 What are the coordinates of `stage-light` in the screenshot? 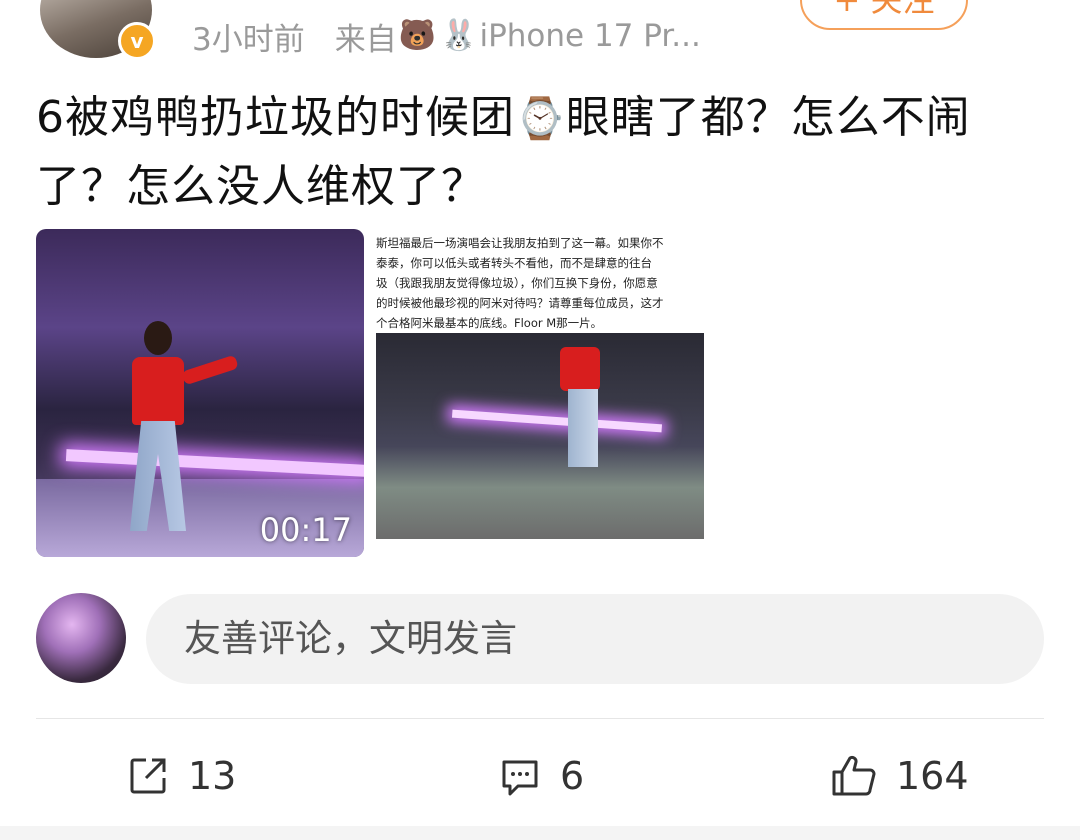 It's located at (214, 463).